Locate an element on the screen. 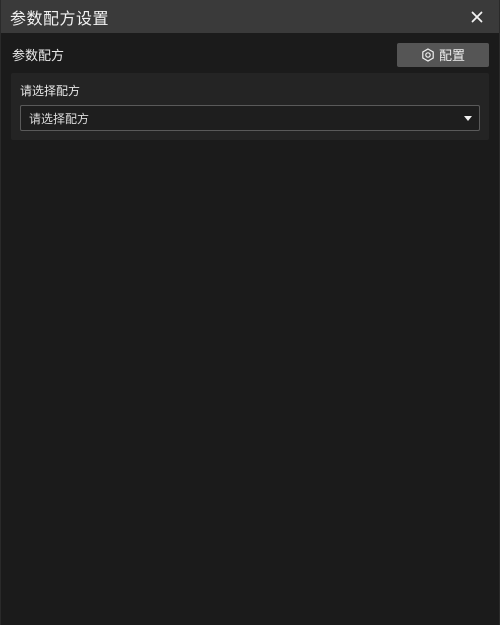 The height and width of the screenshot is (625, 500). close-icon is located at coordinates (477, 16).